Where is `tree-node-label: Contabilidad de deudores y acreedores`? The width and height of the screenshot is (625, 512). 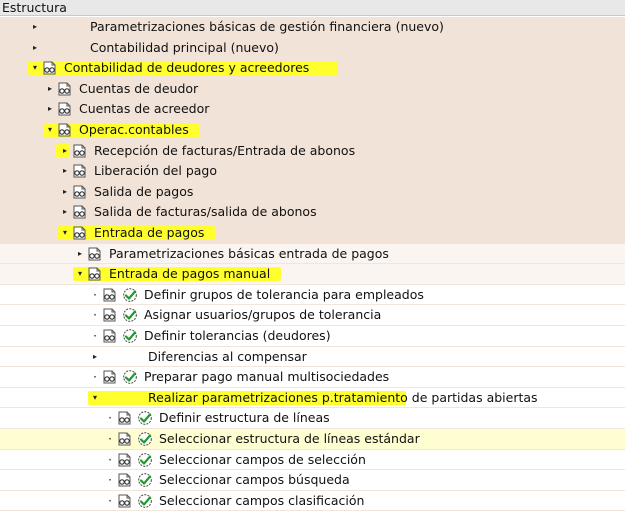
tree-node-label: Contabilidad de deudores y acreedores is located at coordinates (186, 68).